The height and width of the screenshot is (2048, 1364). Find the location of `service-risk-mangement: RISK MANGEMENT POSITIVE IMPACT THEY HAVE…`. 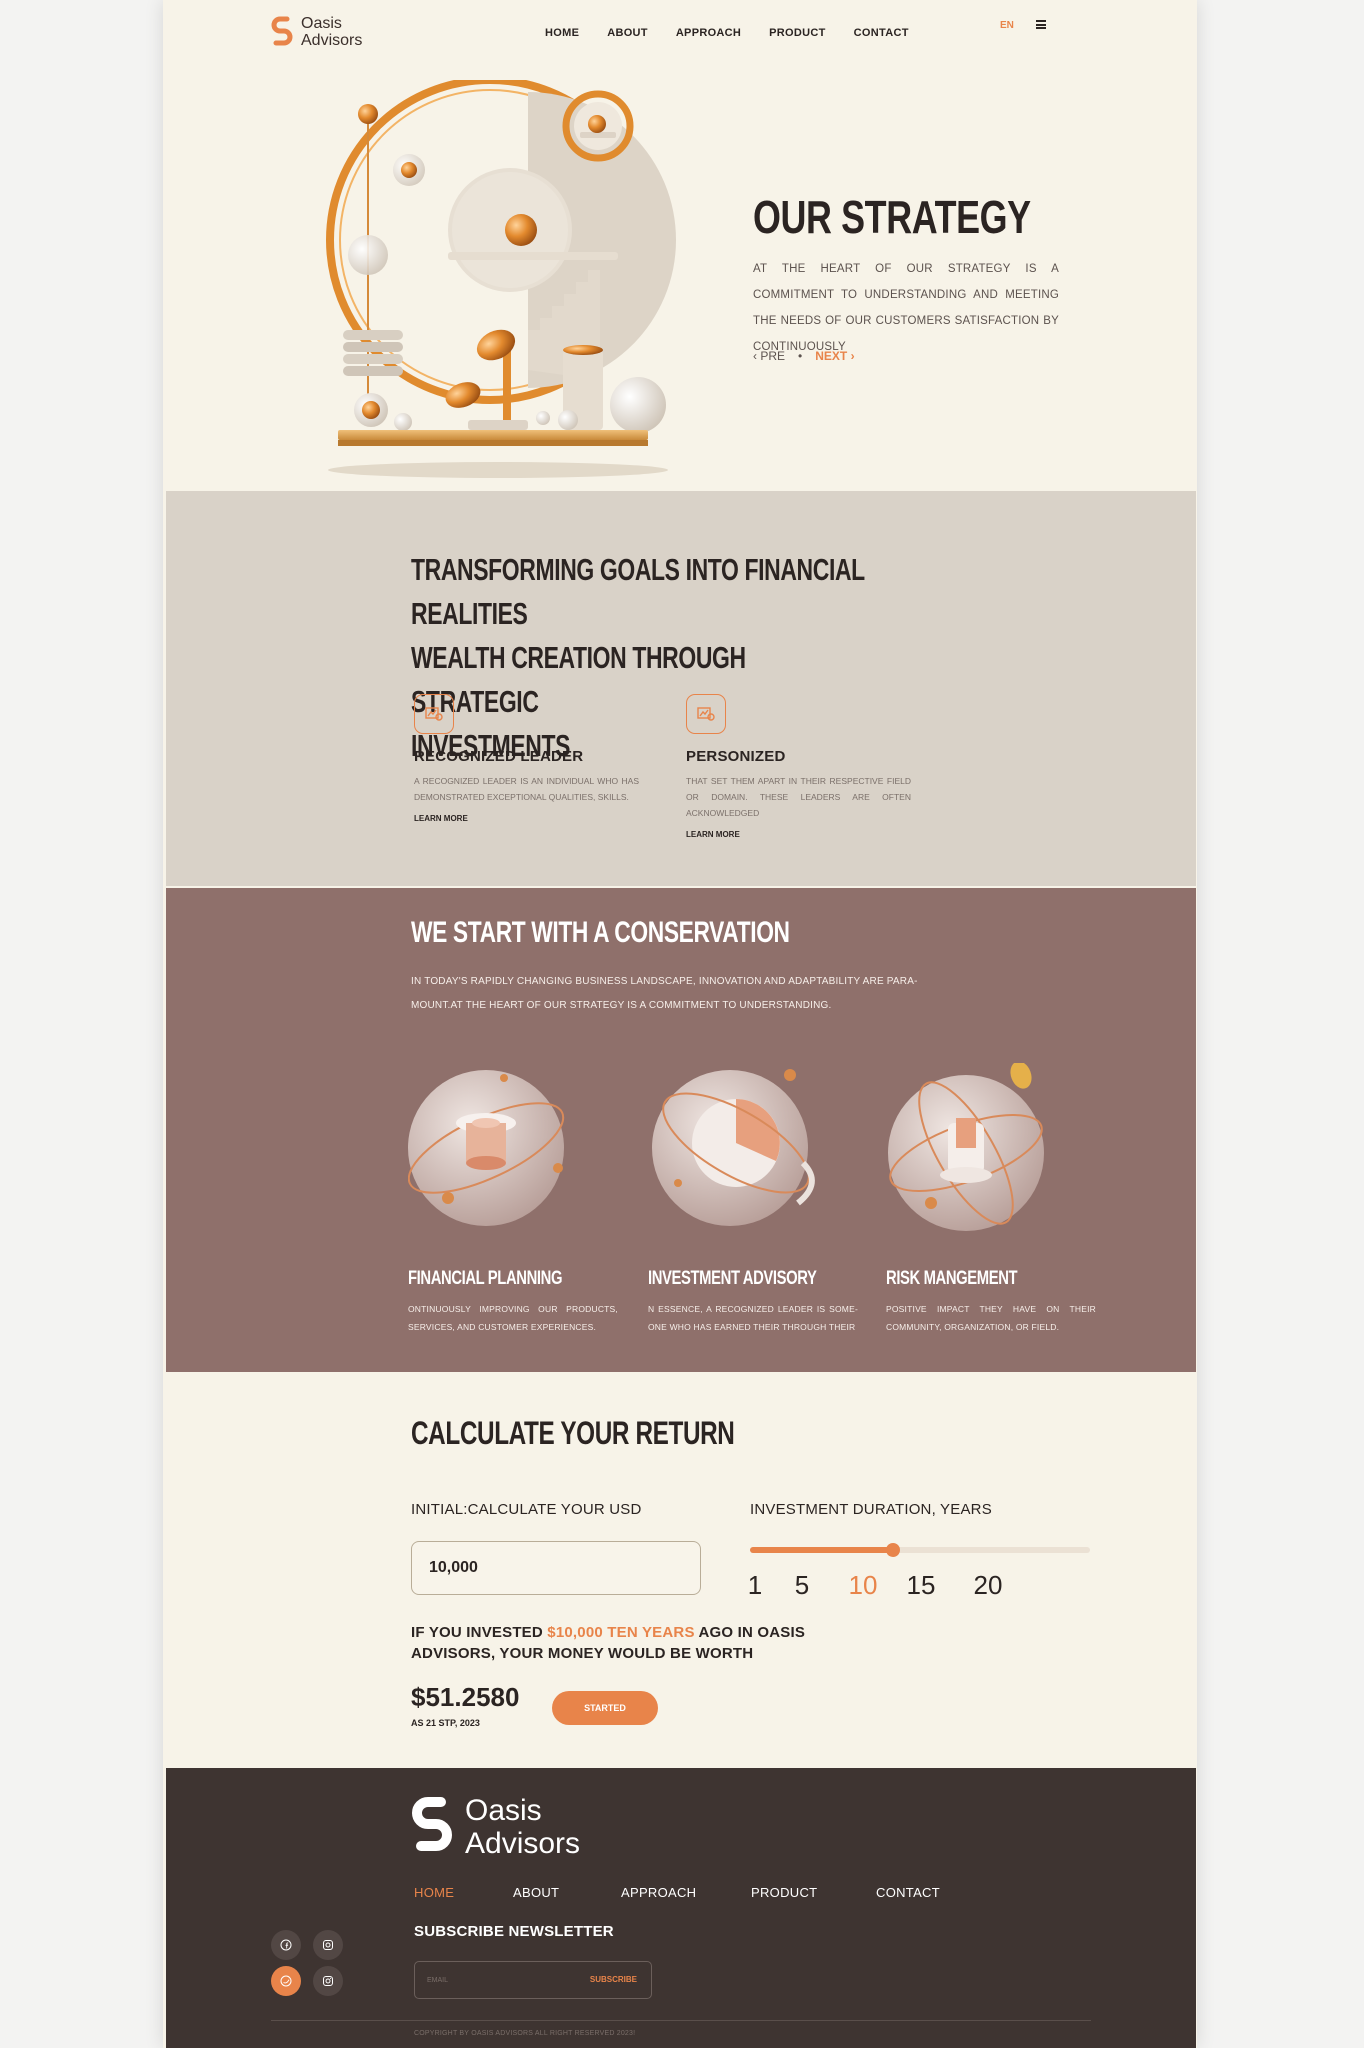

service-risk-mangement: RISK MANGEMENT POSITIVE IMPACT THEY HAVE… is located at coordinates (991, 1198).